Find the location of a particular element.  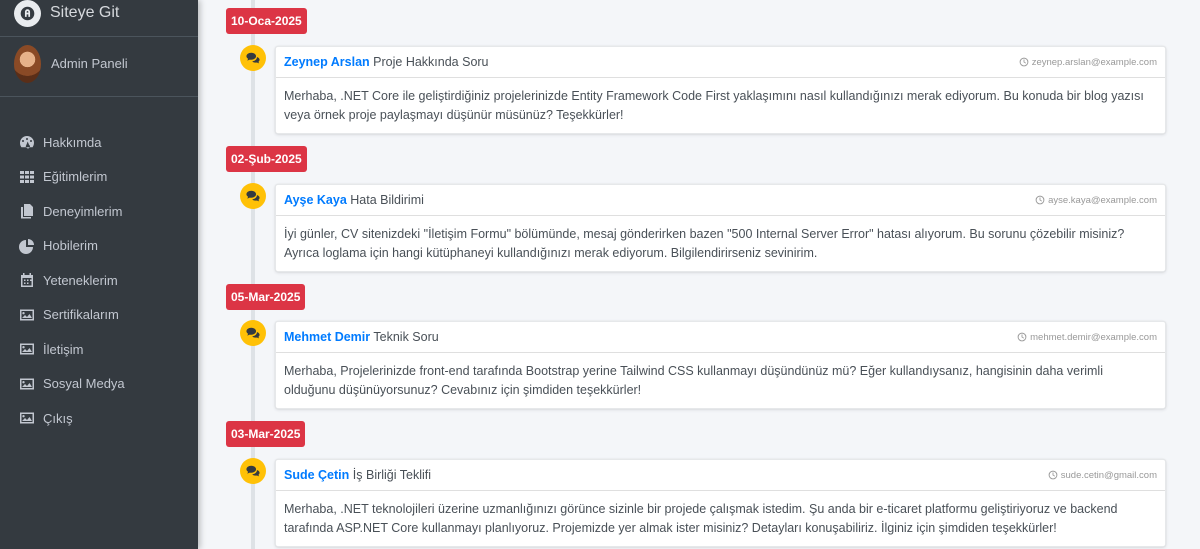

sidebar-item-label: Eğitimlerim is located at coordinates (75, 177).